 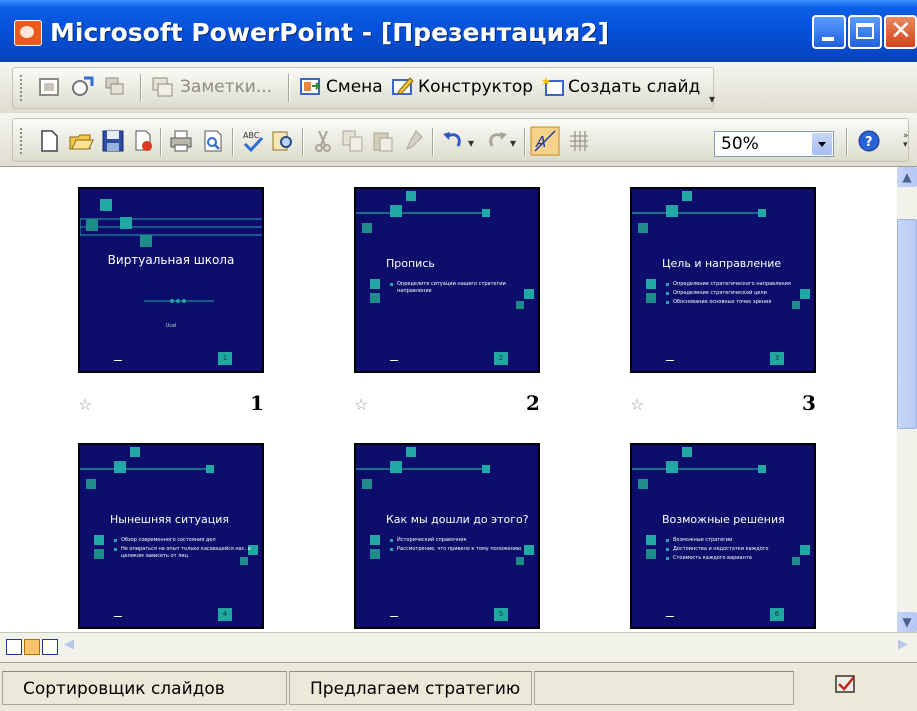 I want to click on notes-icon, so click(x=163, y=87).